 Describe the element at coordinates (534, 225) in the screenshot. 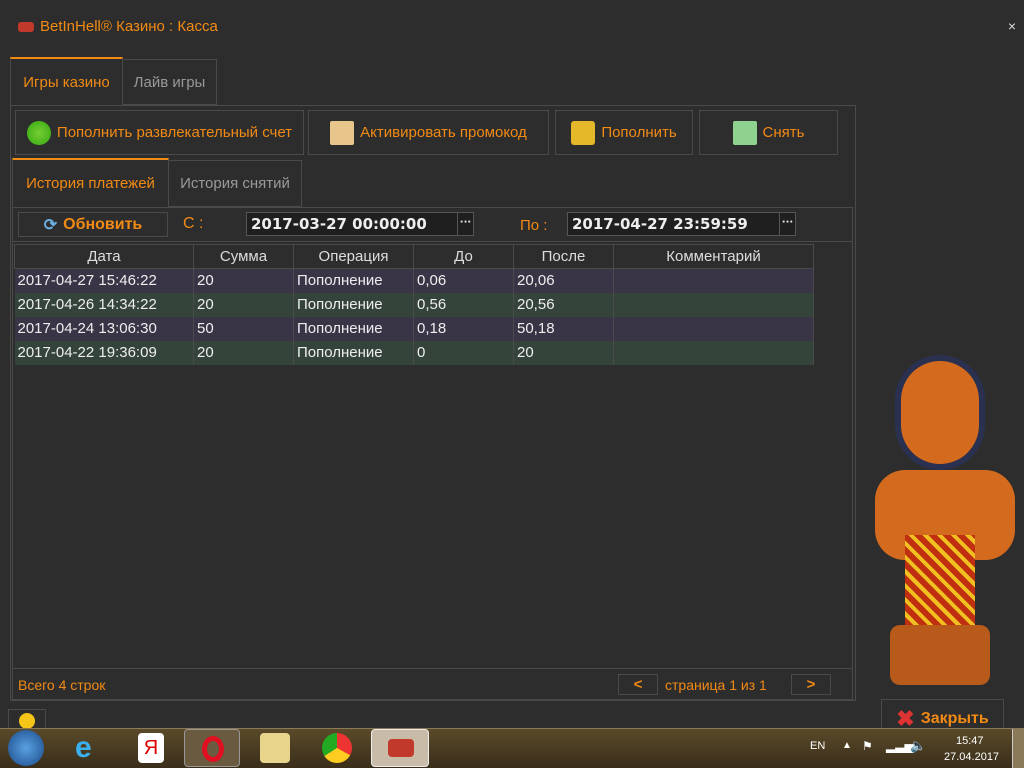

I see `to-label: По :` at that location.